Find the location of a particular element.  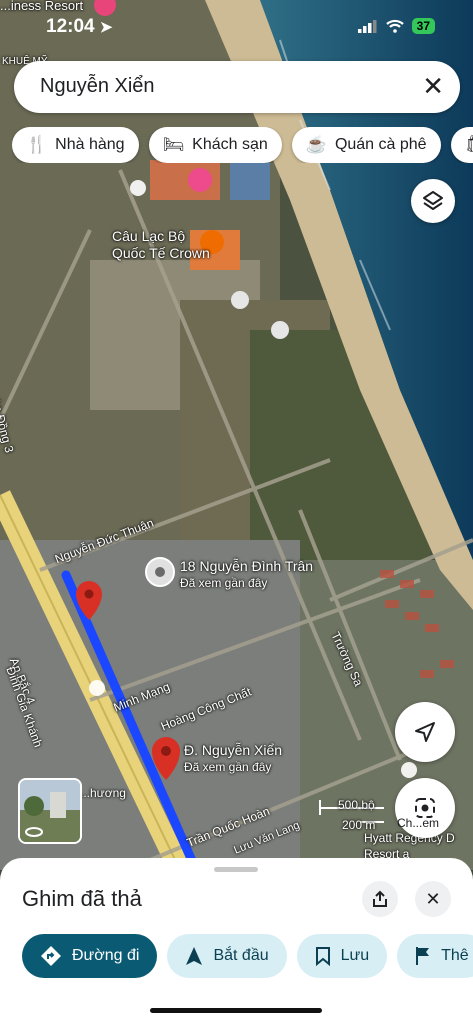

status-time: 12:04 is located at coordinates (70, 26).